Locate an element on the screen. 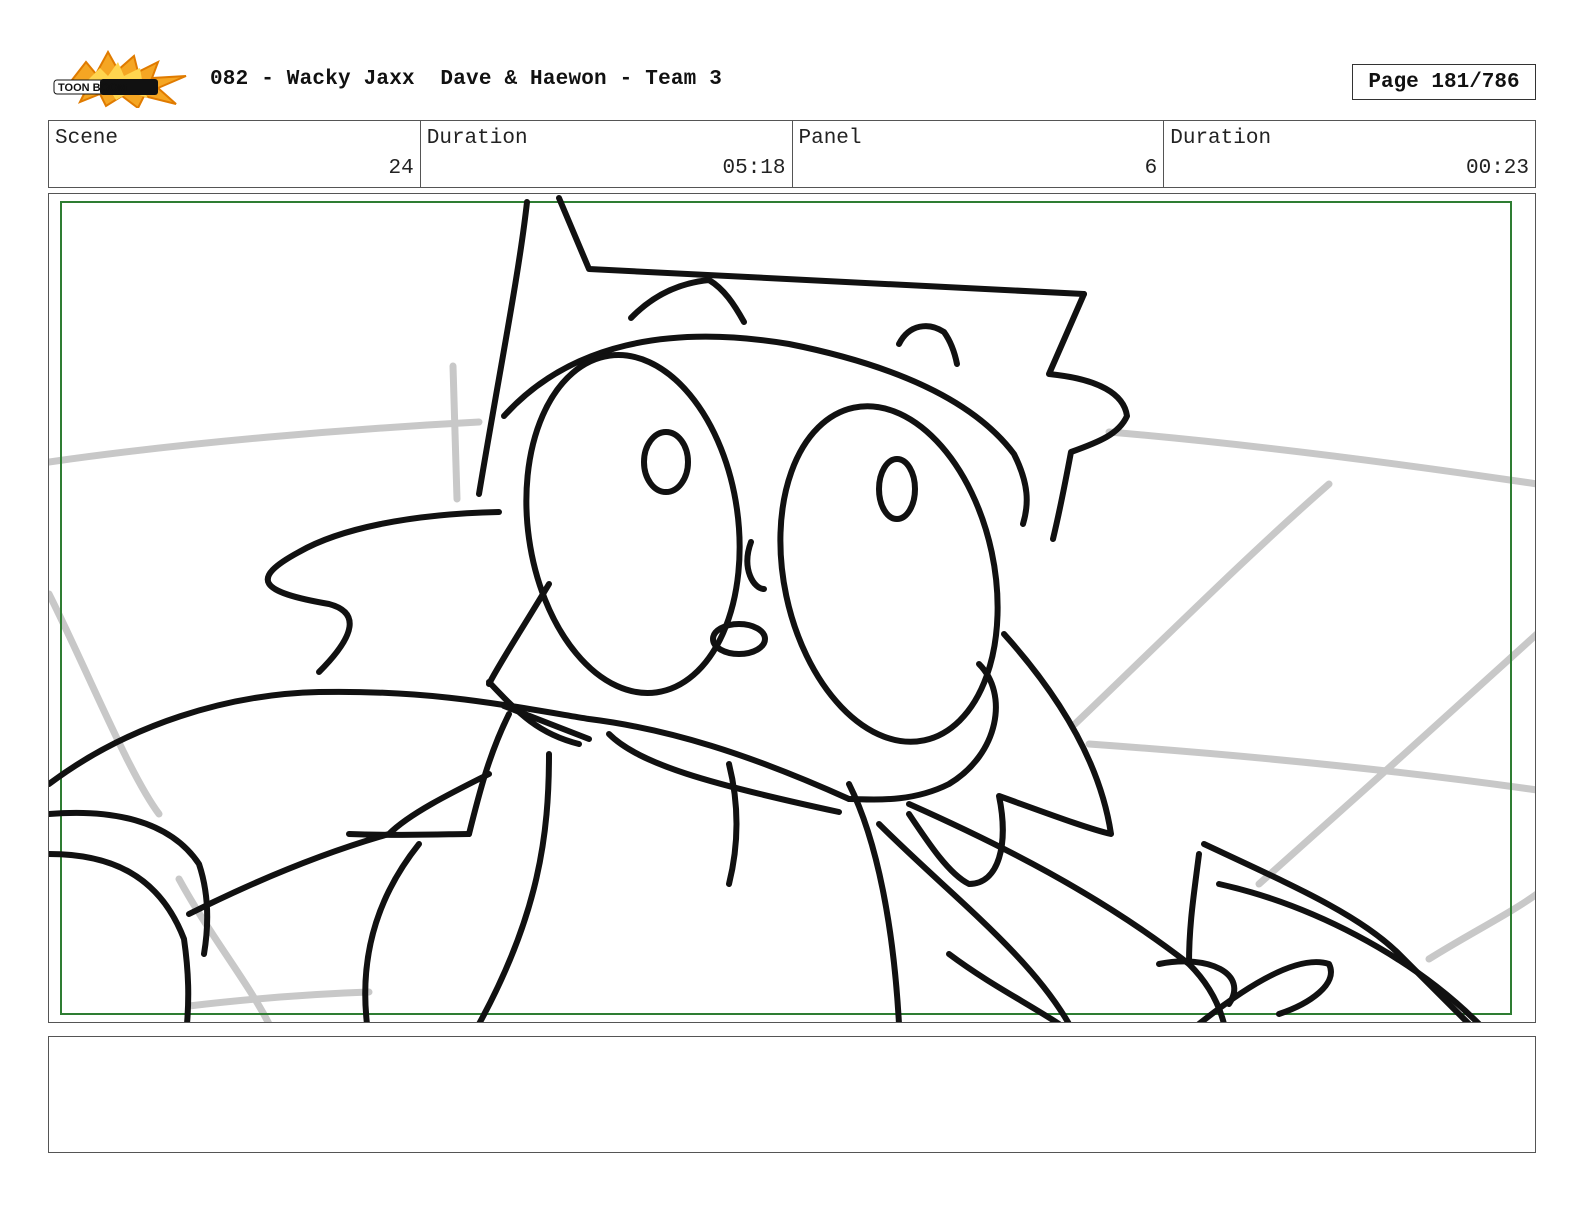 Image resolution: width=1582 pixels, height=1225 pixels. panel-notes is located at coordinates (792, 1094).